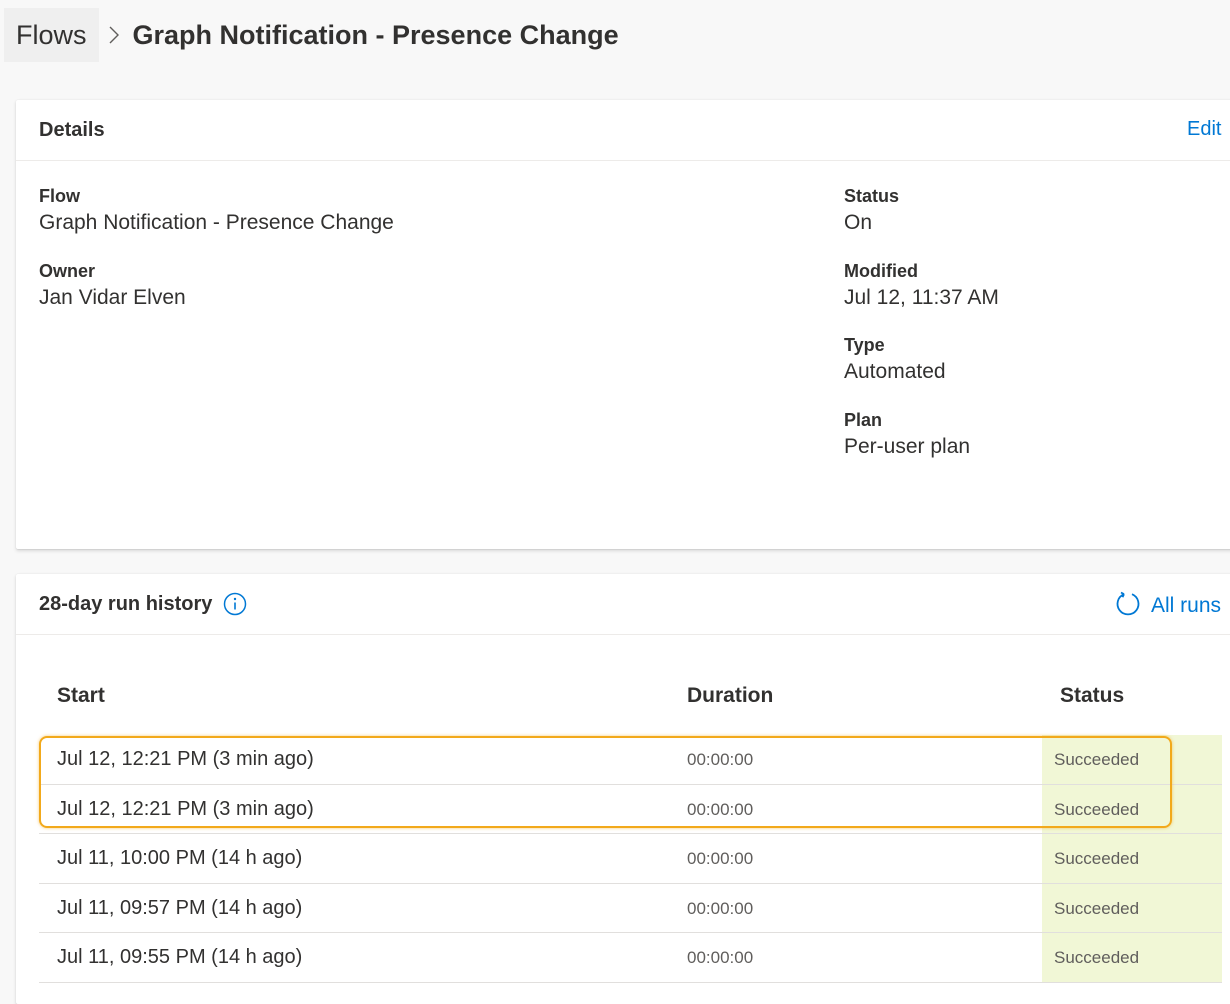 Image resolution: width=1230 pixels, height=1004 pixels. I want to click on plan-label: Plan, so click(863, 420).